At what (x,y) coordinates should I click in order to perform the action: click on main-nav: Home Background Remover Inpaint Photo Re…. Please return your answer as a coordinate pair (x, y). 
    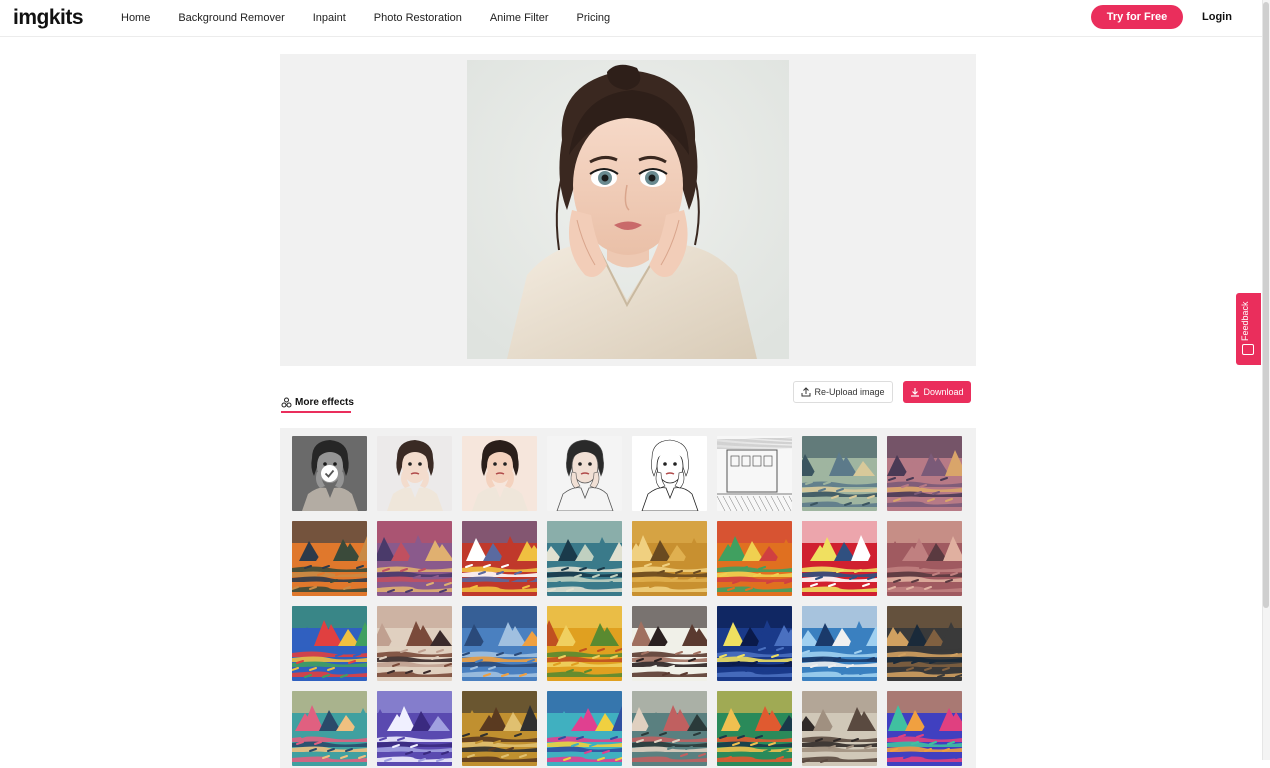
    Looking at the image, I should click on (379, 18).